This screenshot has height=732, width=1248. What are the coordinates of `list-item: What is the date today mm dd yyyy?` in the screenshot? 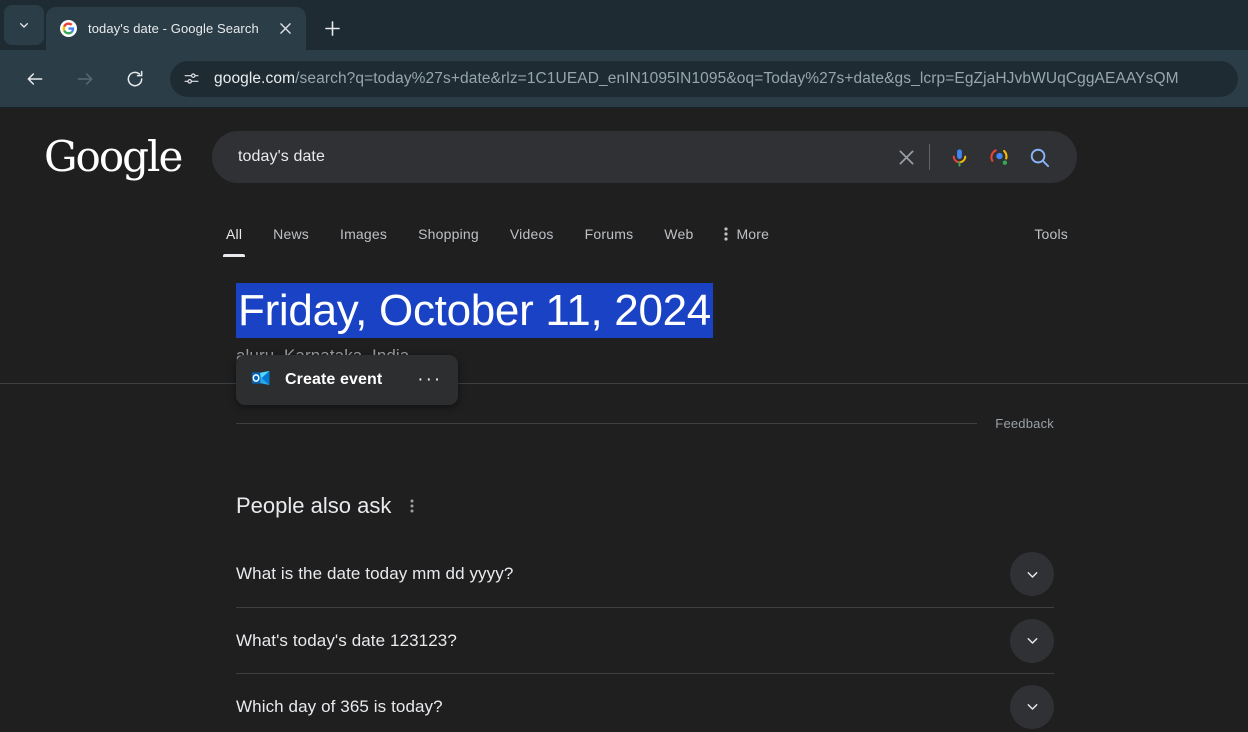 It's located at (645, 574).